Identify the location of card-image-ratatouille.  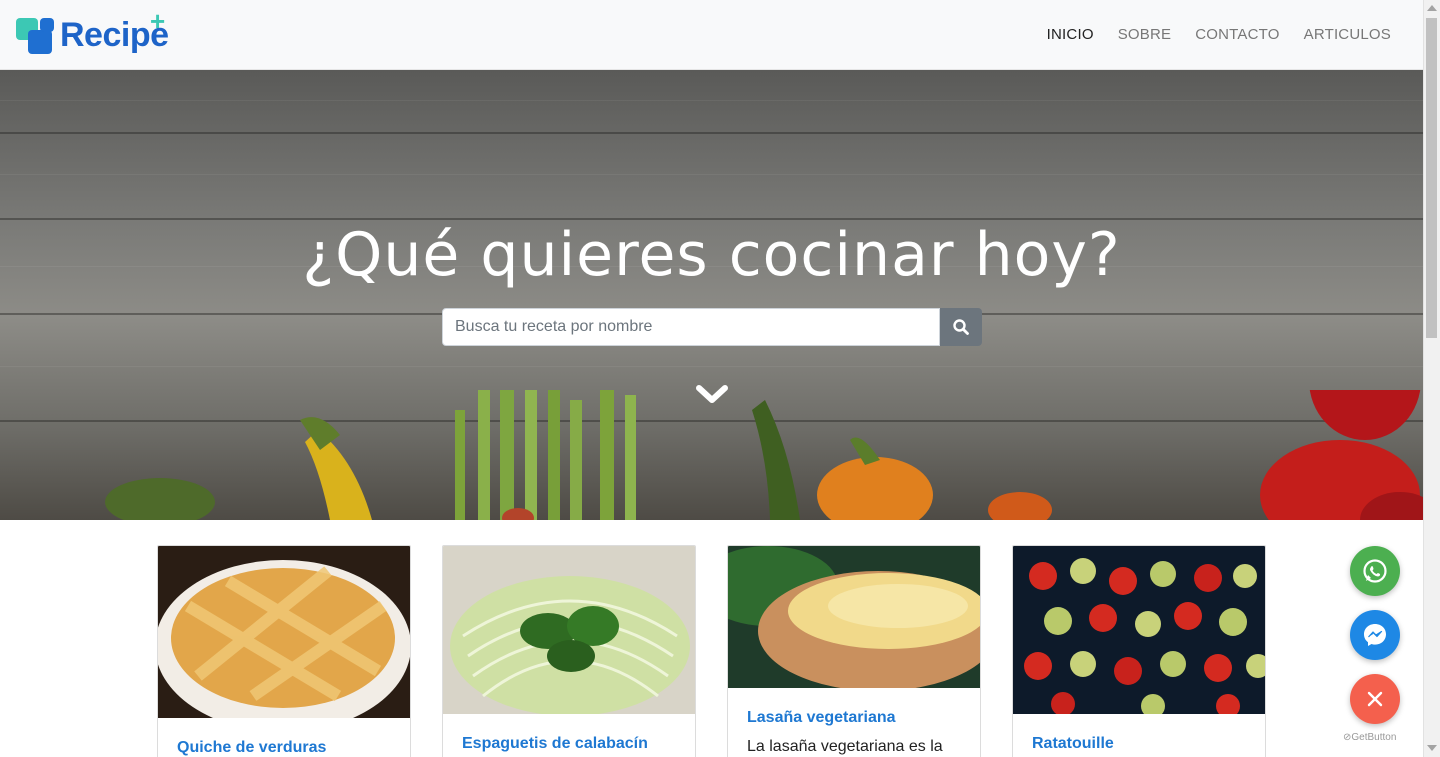
(1139, 632).